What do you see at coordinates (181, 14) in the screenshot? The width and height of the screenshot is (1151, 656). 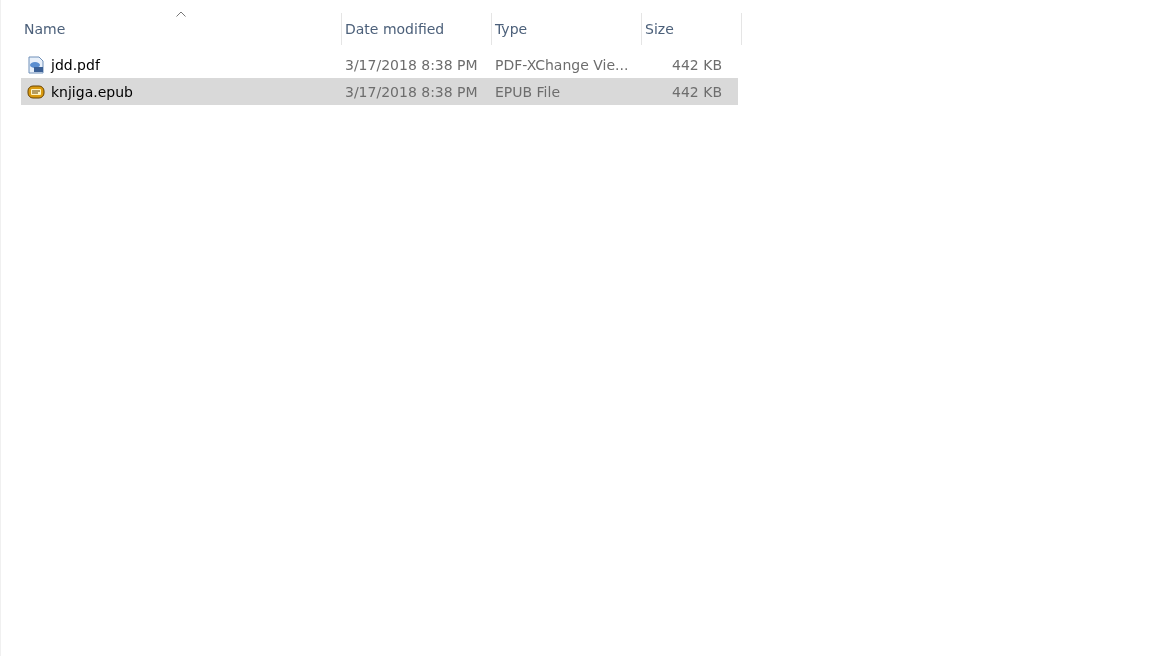 I see `sort-caret-icon` at bounding box center [181, 14].